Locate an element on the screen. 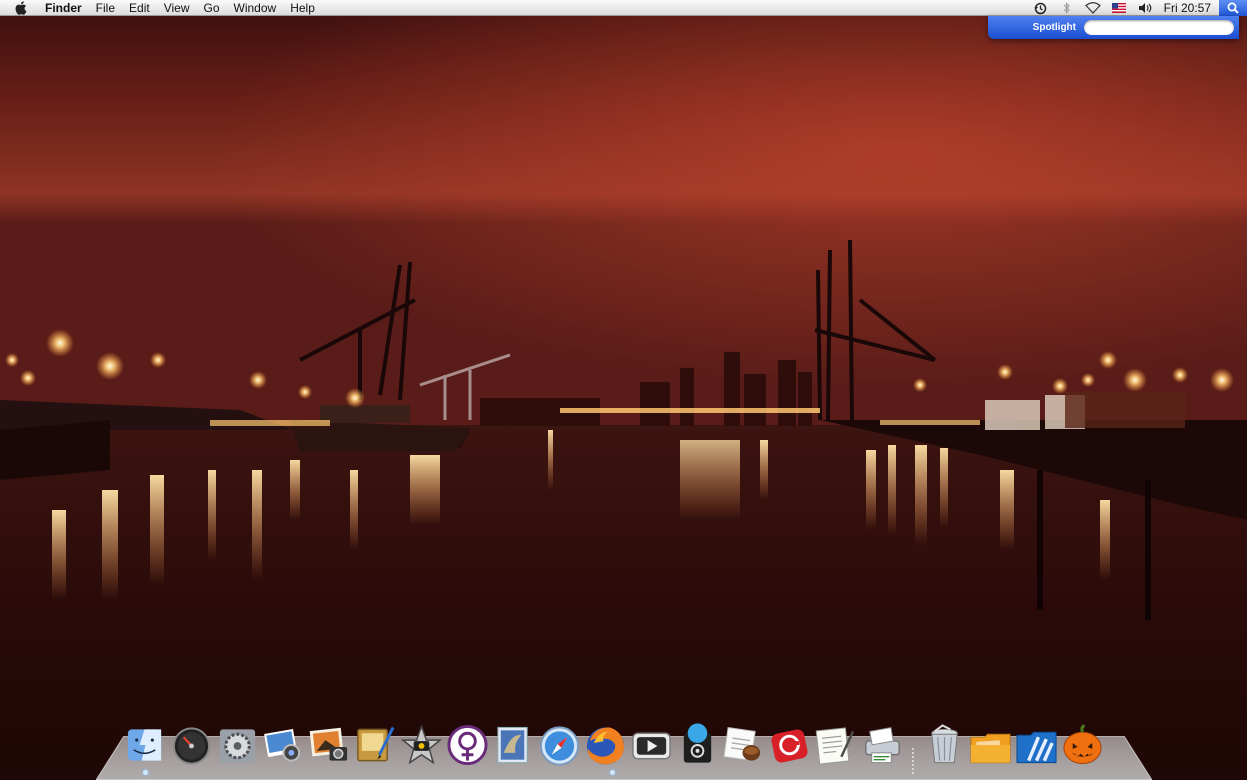 The height and width of the screenshot is (780, 1247). menu-window: Window is located at coordinates (255, 8).